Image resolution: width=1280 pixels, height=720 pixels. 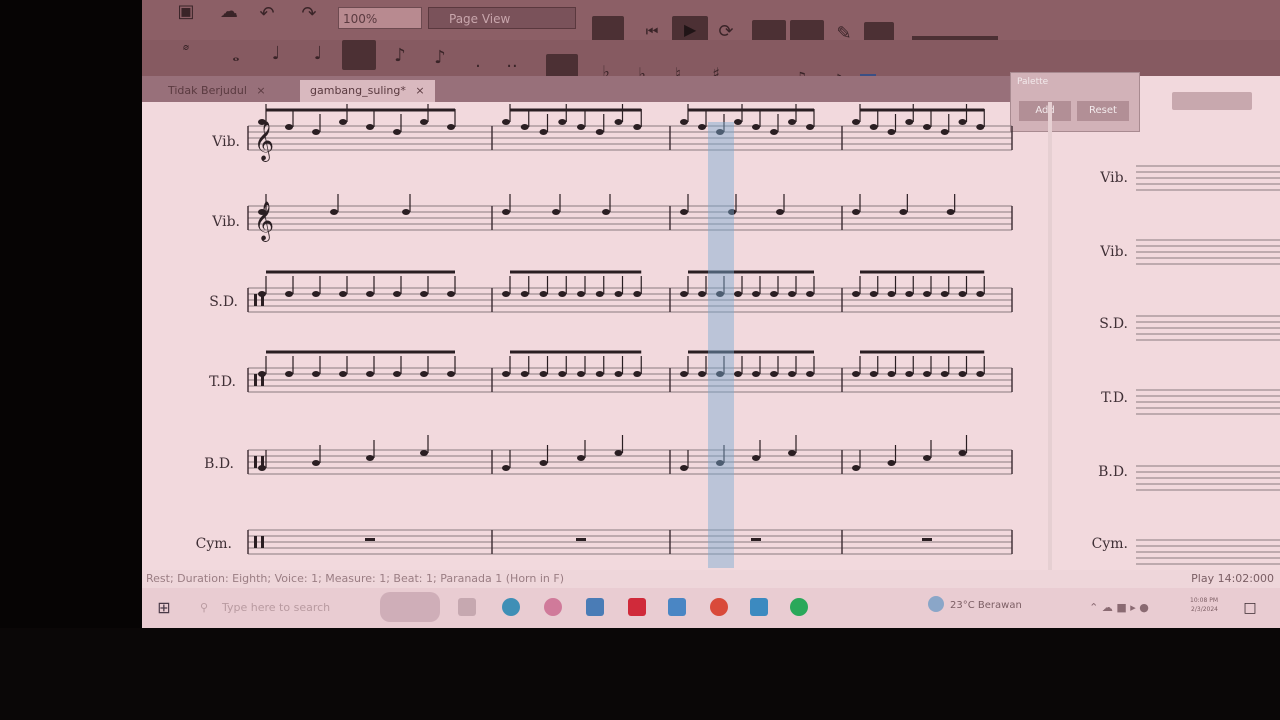 What do you see at coordinates (186, 52) in the screenshot?
I see `note-input-icon: 𝆩` at bounding box center [186, 52].